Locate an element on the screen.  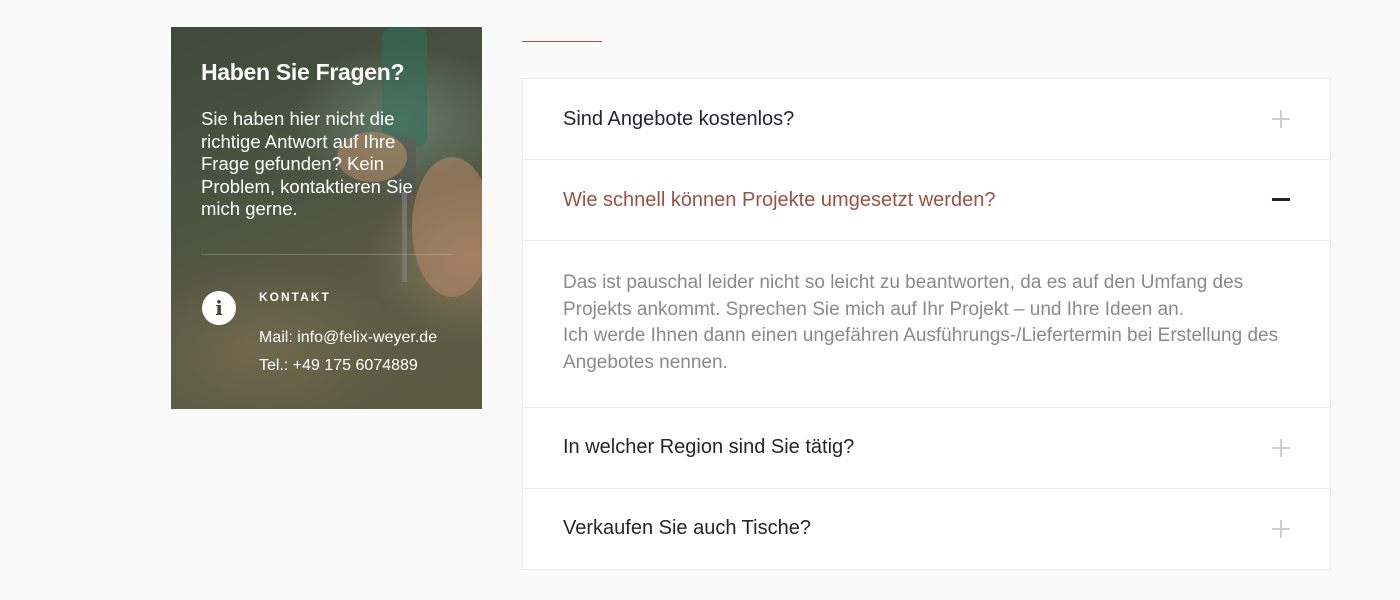
faq-item: In welcher Region sind Sie tätig? is located at coordinates (926, 448).